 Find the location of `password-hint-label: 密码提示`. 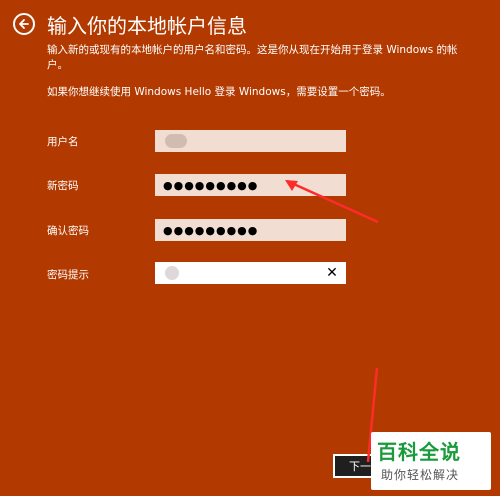

password-hint-label: 密码提示 is located at coordinates (68, 275).